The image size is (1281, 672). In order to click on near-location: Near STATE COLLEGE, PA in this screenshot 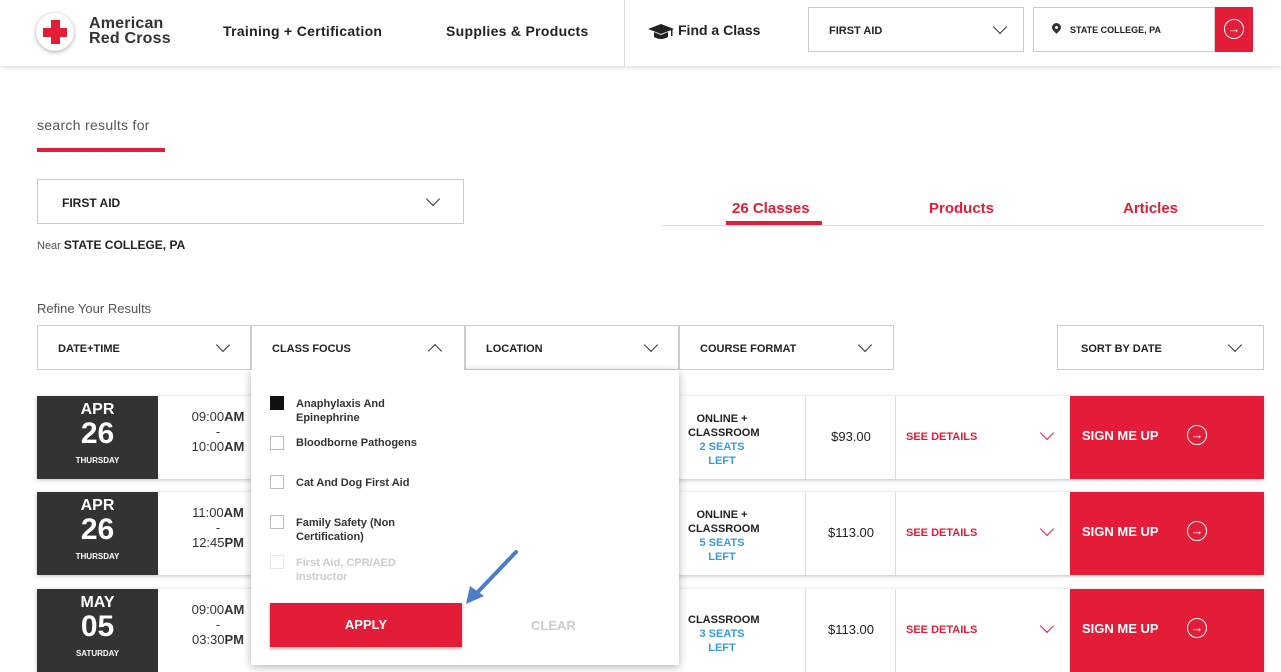, I will do `click(111, 245)`.